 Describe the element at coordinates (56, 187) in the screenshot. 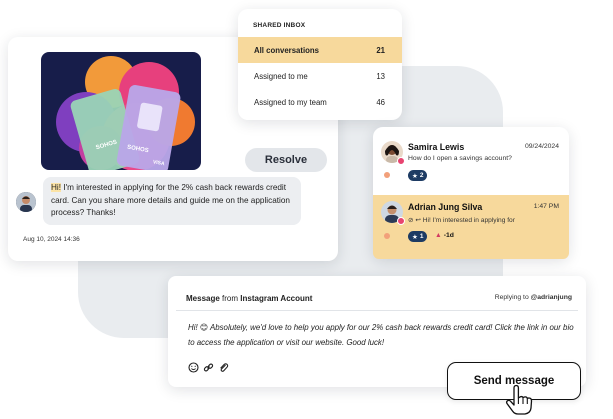

I see `message-highlight: Hi!` at that location.